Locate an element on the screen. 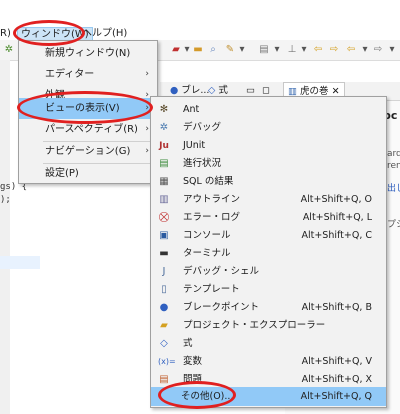 The image size is (400, 414). panel-text: ard is located at coordinates (393, 154).